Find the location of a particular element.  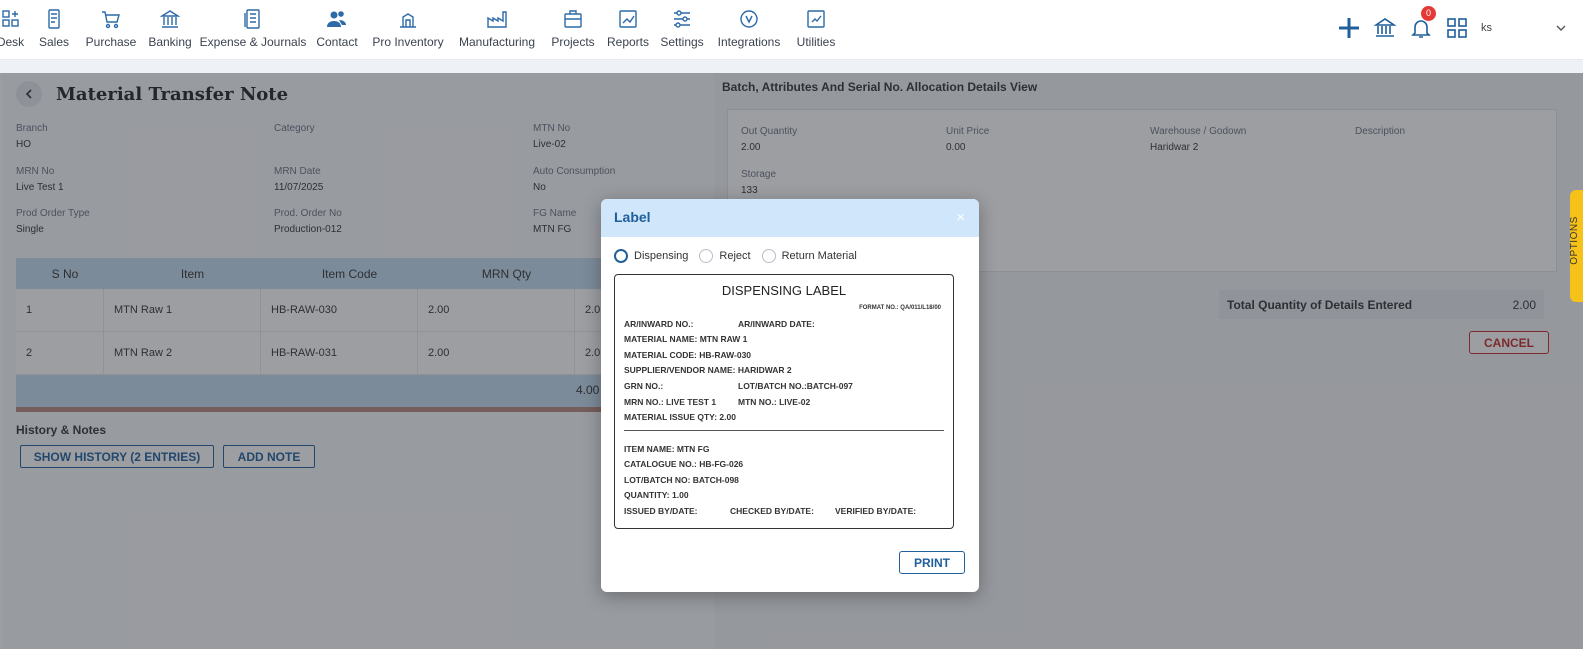

fg-lot-batch-no: LOT/BATCH NO: BATCH-098 is located at coordinates (681, 480).